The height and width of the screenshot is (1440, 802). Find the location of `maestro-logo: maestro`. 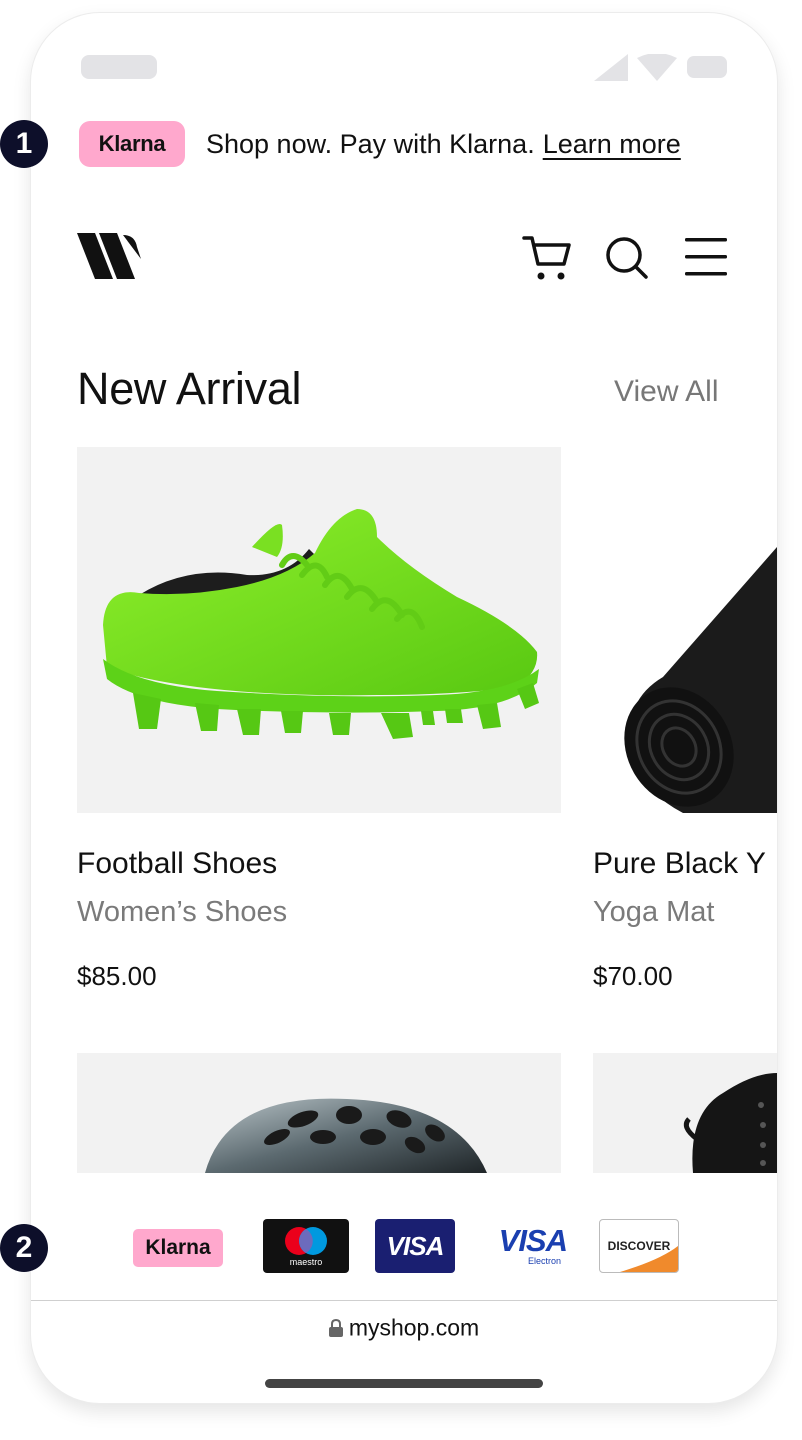

maestro-logo: maestro is located at coordinates (306, 1246).